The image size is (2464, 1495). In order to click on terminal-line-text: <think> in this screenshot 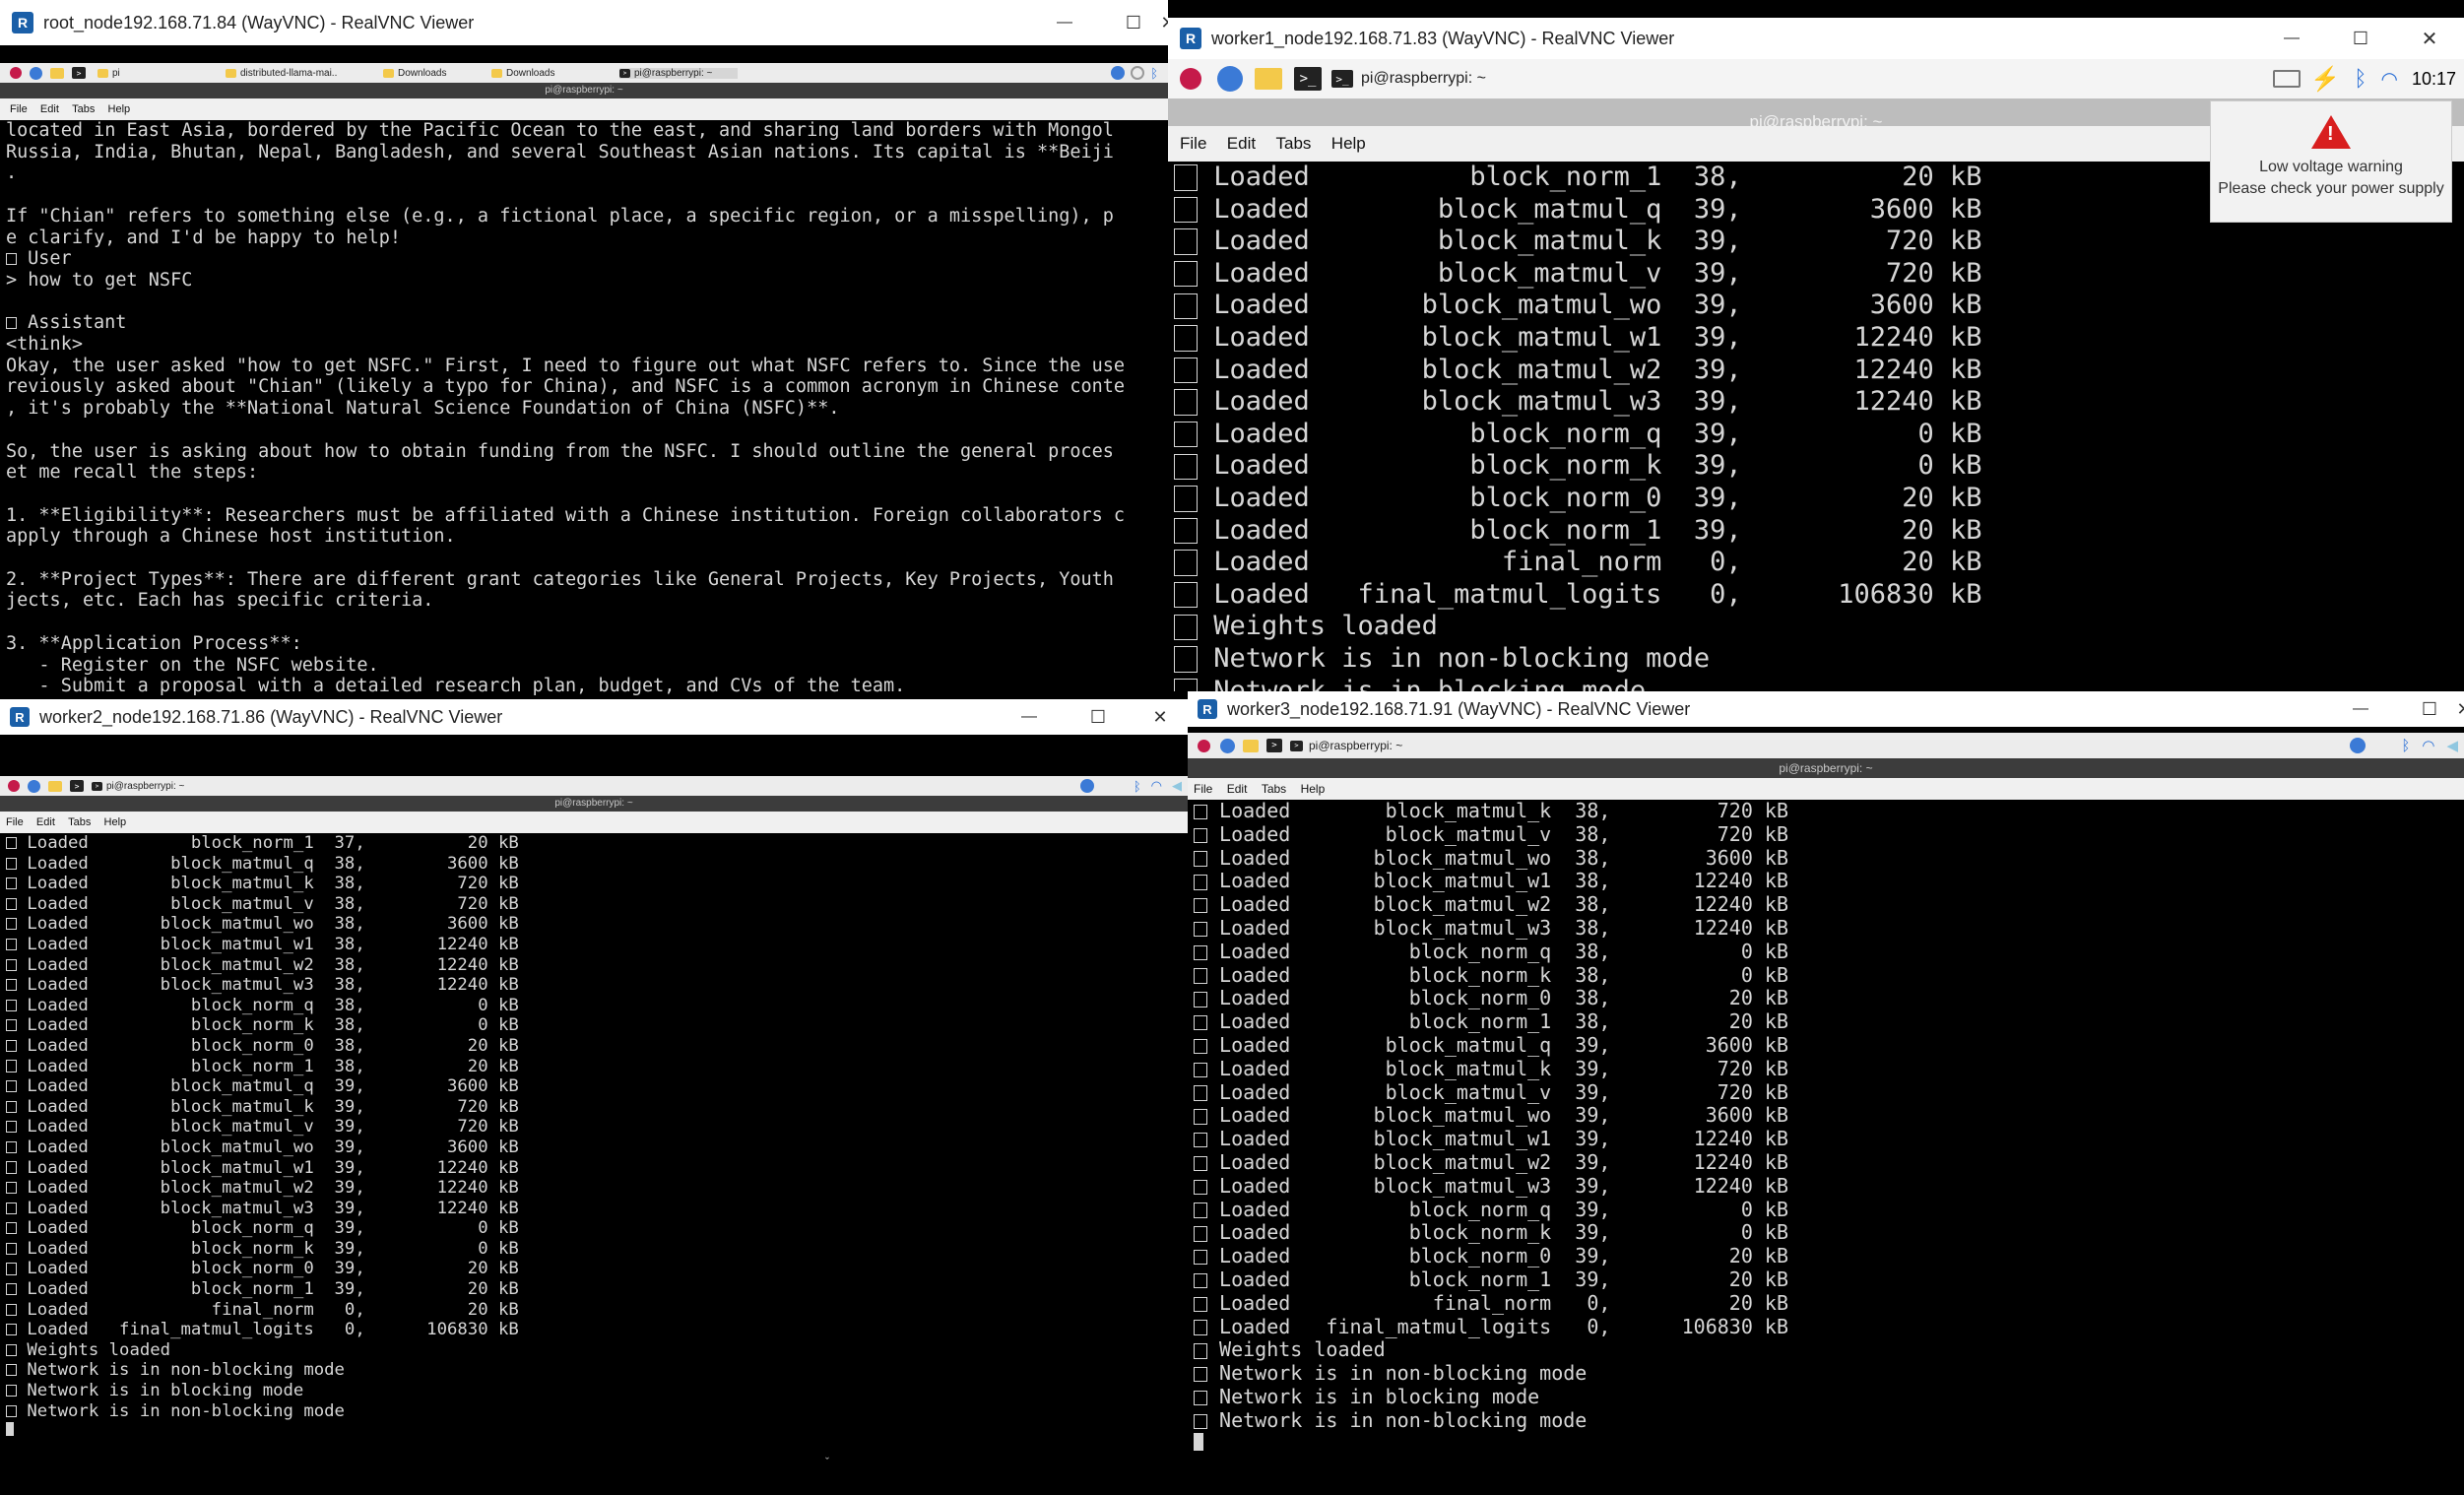, I will do `click(45, 345)`.